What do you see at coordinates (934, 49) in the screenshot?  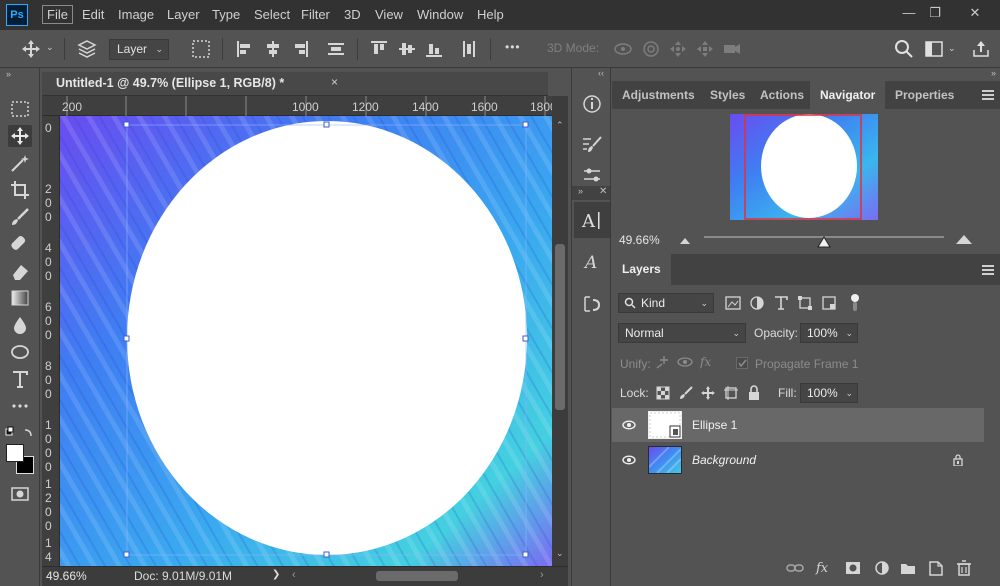 I see `workspace-icon` at bounding box center [934, 49].